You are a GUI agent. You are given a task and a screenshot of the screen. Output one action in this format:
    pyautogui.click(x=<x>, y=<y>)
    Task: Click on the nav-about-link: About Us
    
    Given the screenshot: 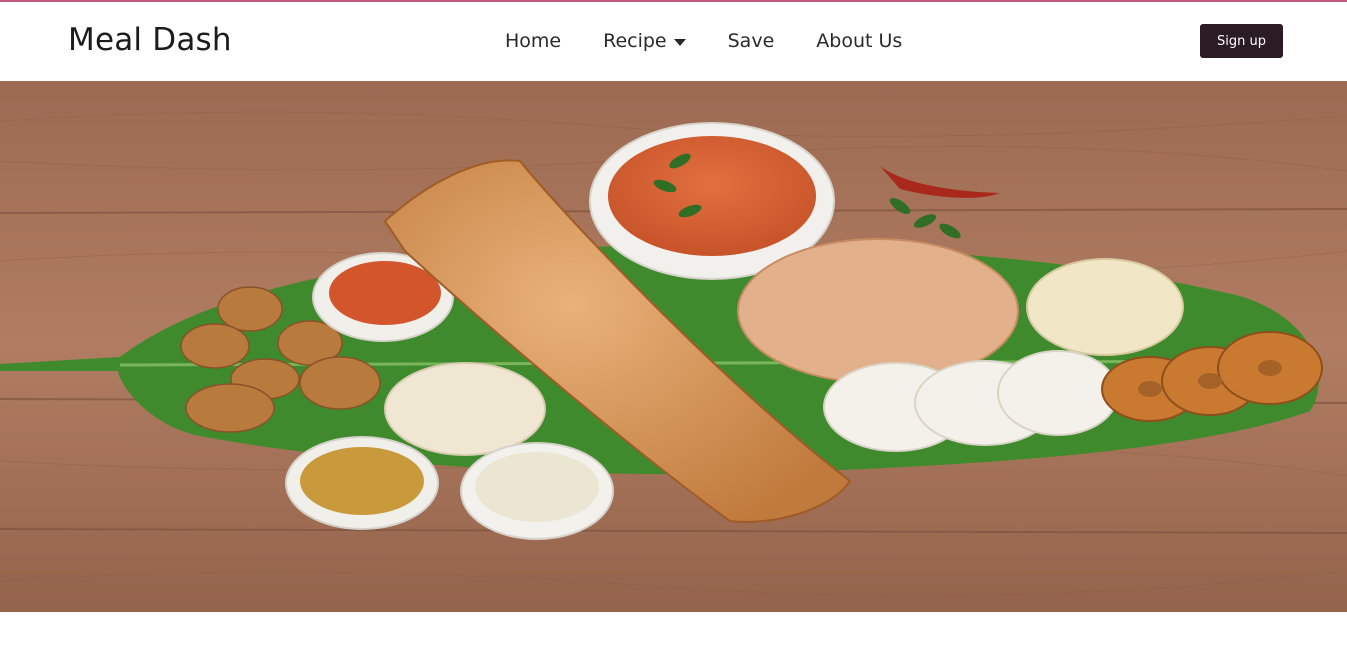 What is the action you would take?
    pyautogui.click(x=859, y=41)
    